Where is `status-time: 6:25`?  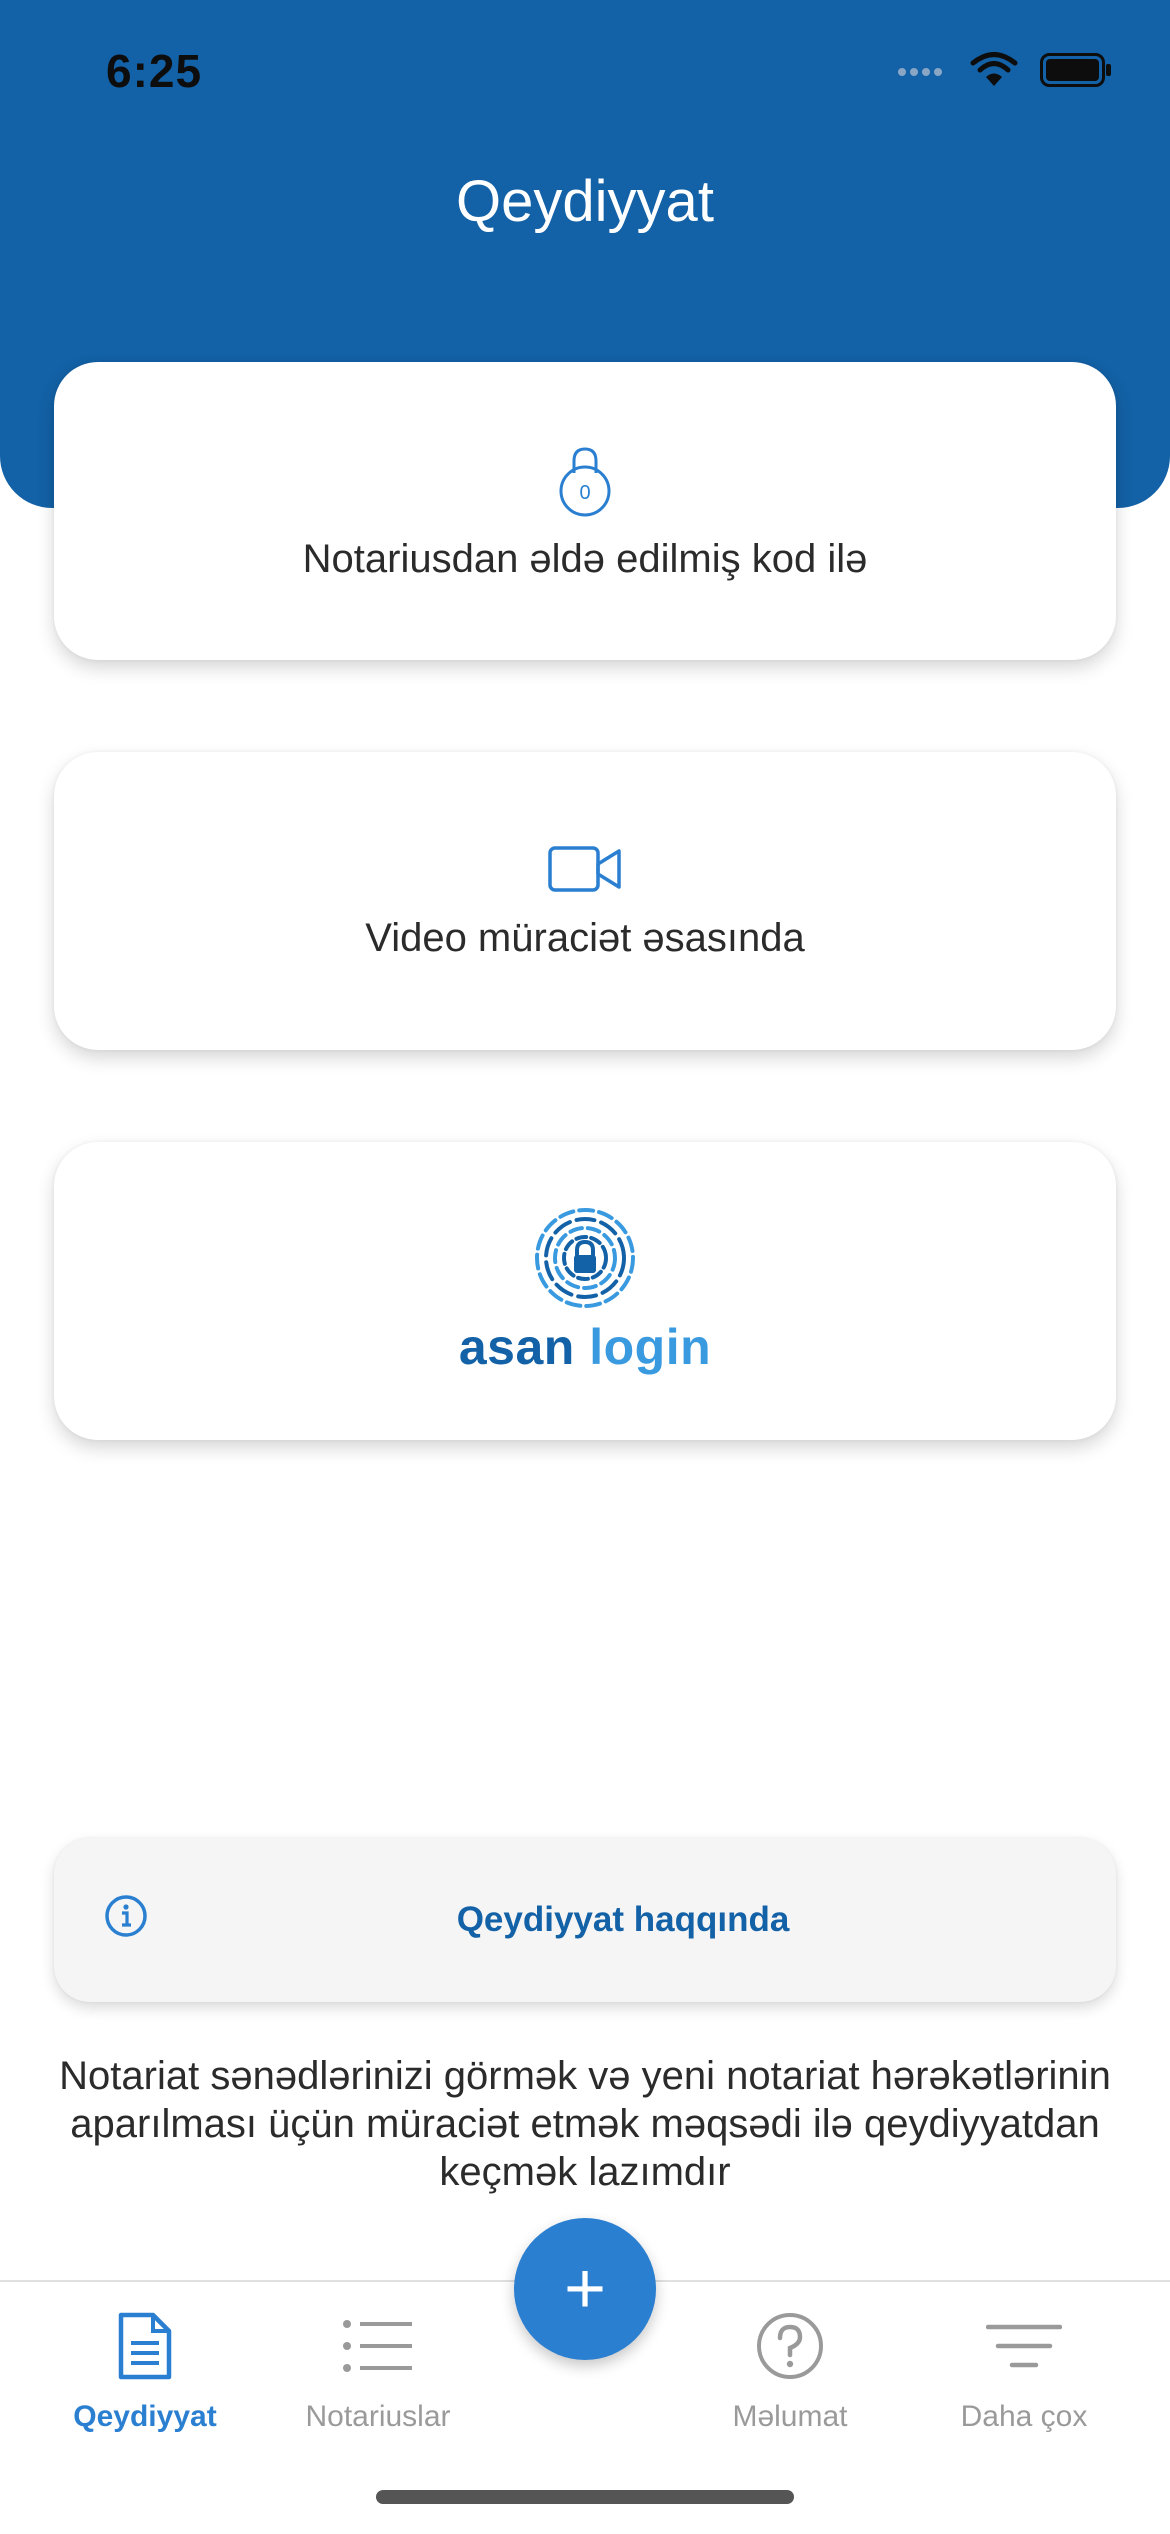 status-time: 6:25 is located at coordinates (154, 71).